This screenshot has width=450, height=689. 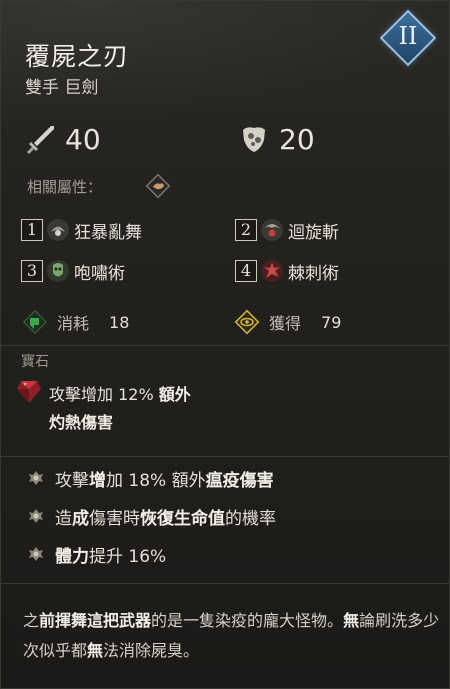 I want to click on skill-4: 4 棘刺術, so click(x=287, y=271).